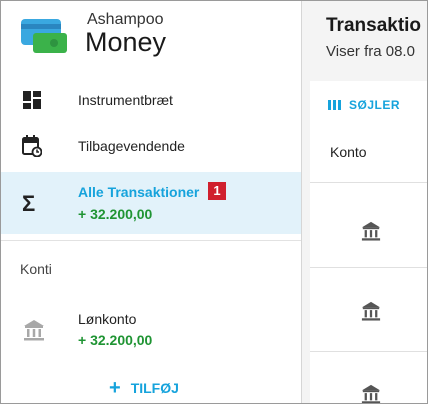  What do you see at coordinates (125, 100) in the screenshot?
I see `nav-label: Instrumentbræt` at bounding box center [125, 100].